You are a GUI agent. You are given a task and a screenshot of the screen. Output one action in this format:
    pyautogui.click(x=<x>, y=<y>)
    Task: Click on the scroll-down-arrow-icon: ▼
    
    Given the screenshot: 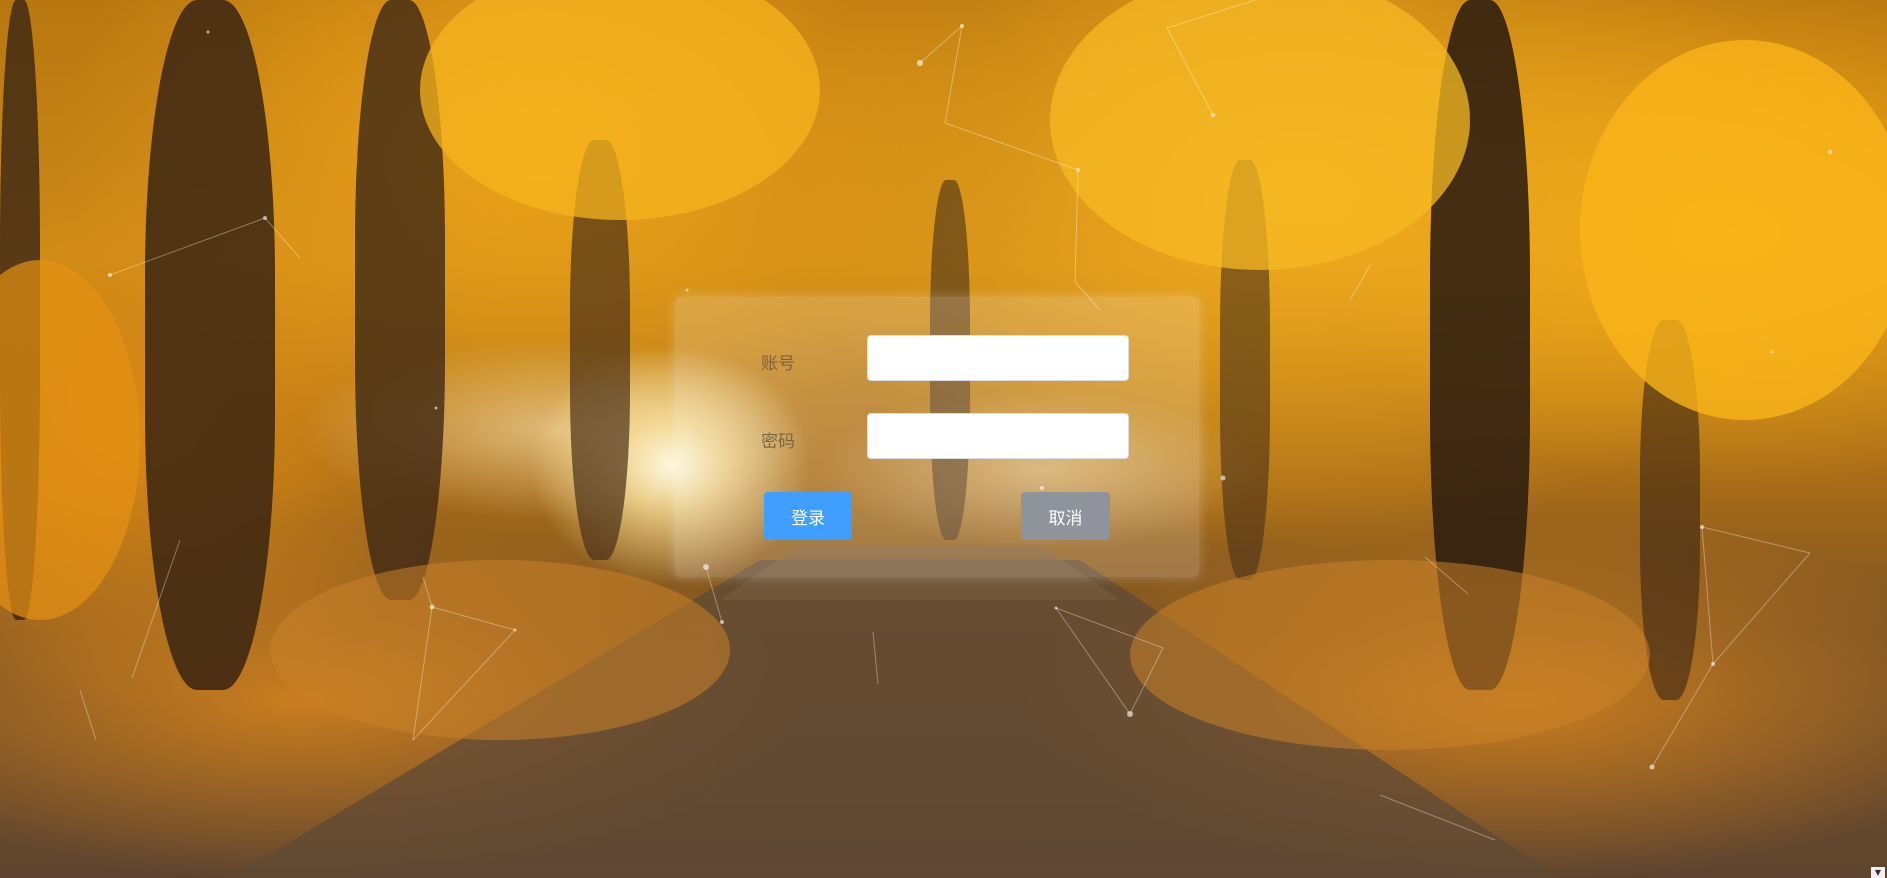 What is the action you would take?
    pyautogui.click(x=1878, y=872)
    